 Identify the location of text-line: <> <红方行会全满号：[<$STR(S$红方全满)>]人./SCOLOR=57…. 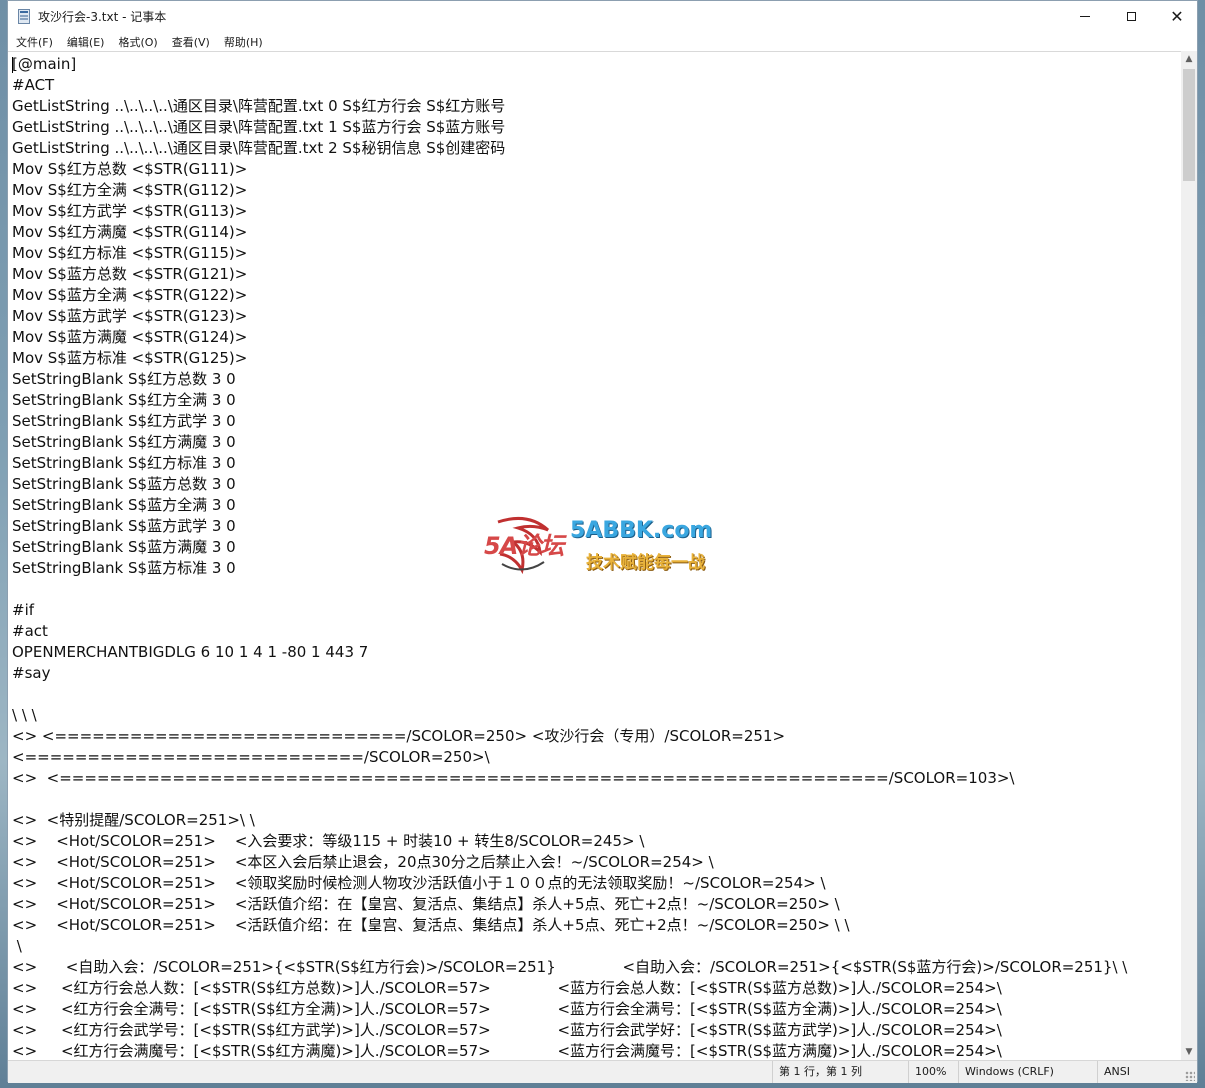
(507, 1009).